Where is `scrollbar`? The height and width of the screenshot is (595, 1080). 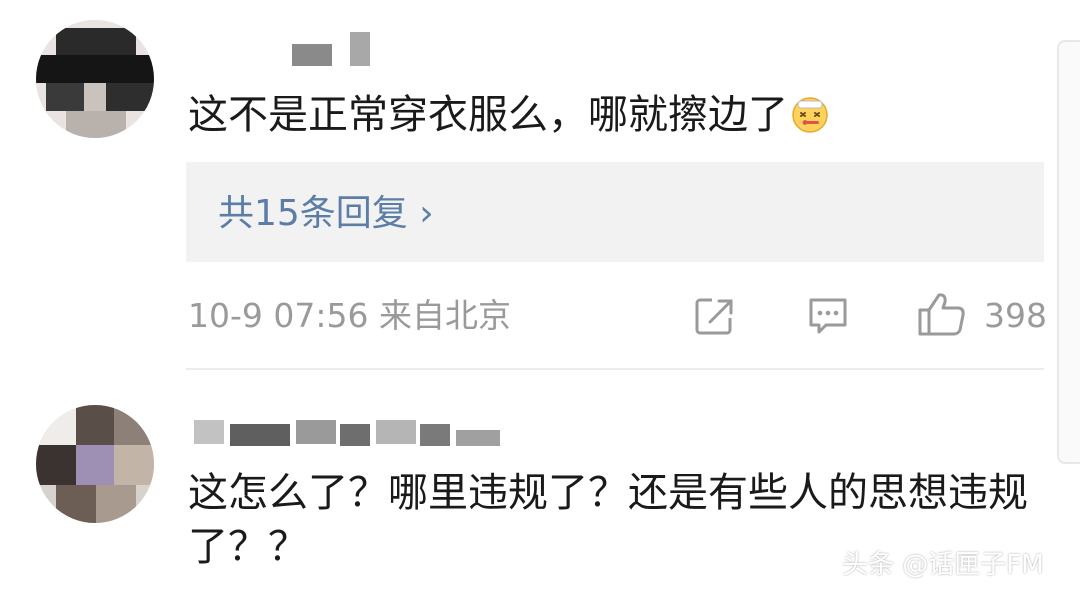 scrollbar is located at coordinates (1068, 252).